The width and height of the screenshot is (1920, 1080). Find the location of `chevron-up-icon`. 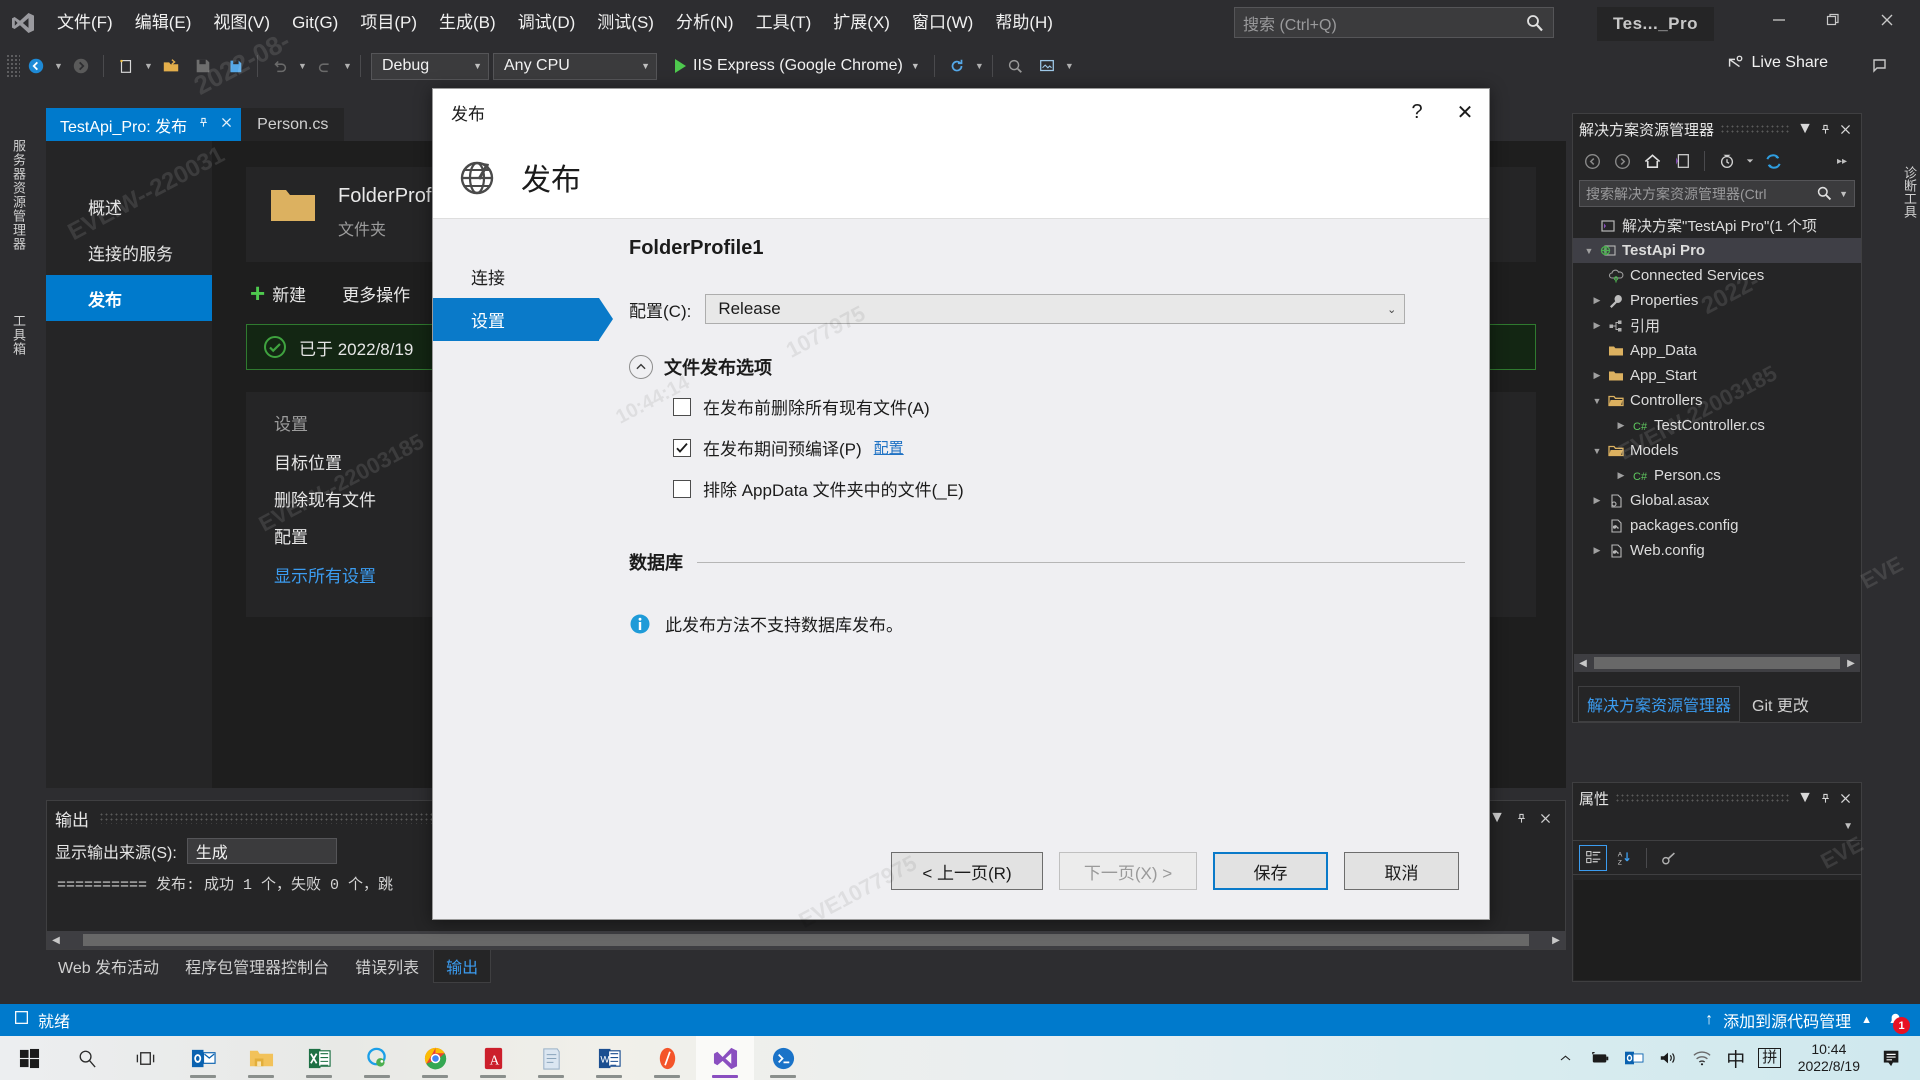

chevron-up-icon is located at coordinates (1566, 1058).